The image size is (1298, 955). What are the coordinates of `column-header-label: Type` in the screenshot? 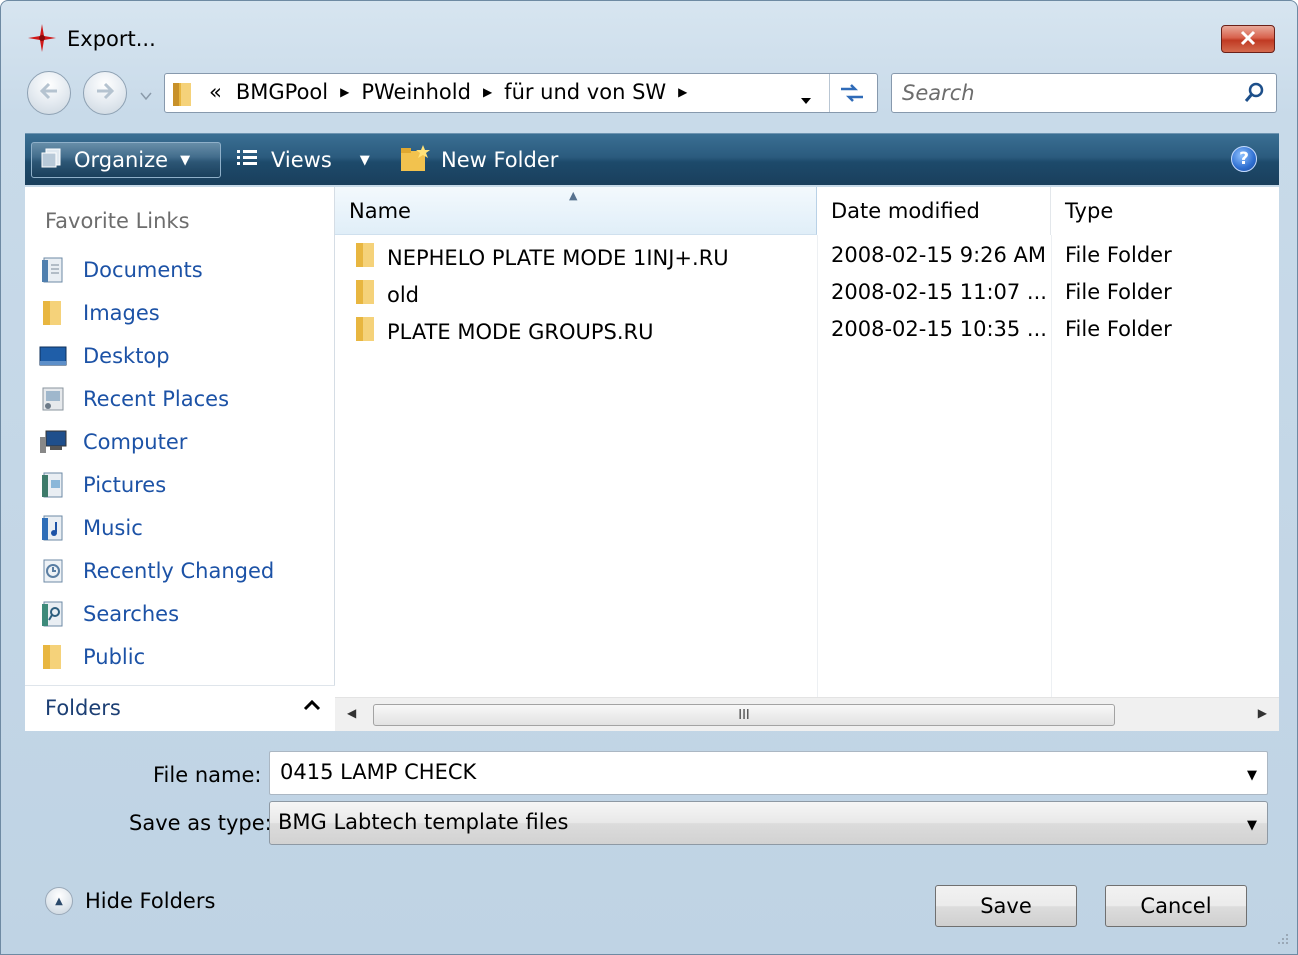 It's located at (1089, 211).